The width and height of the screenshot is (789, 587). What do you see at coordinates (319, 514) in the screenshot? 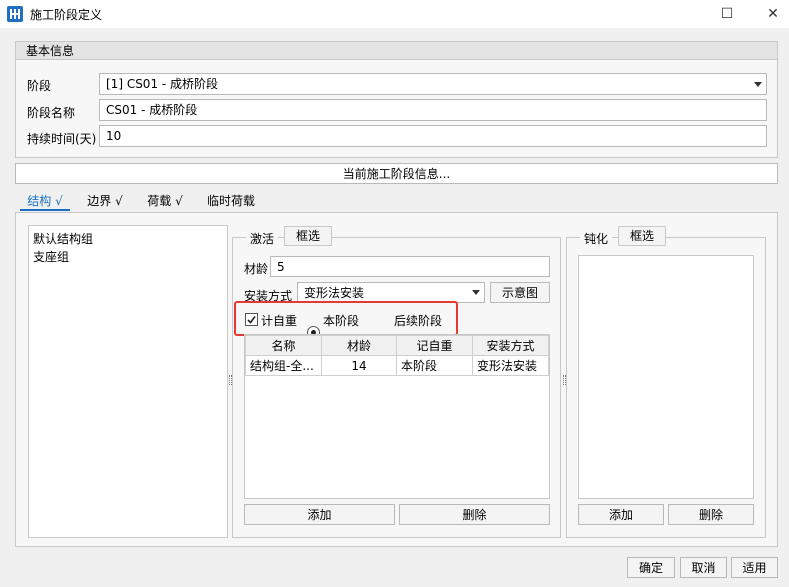
I see `activate-add-button: 添加` at bounding box center [319, 514].